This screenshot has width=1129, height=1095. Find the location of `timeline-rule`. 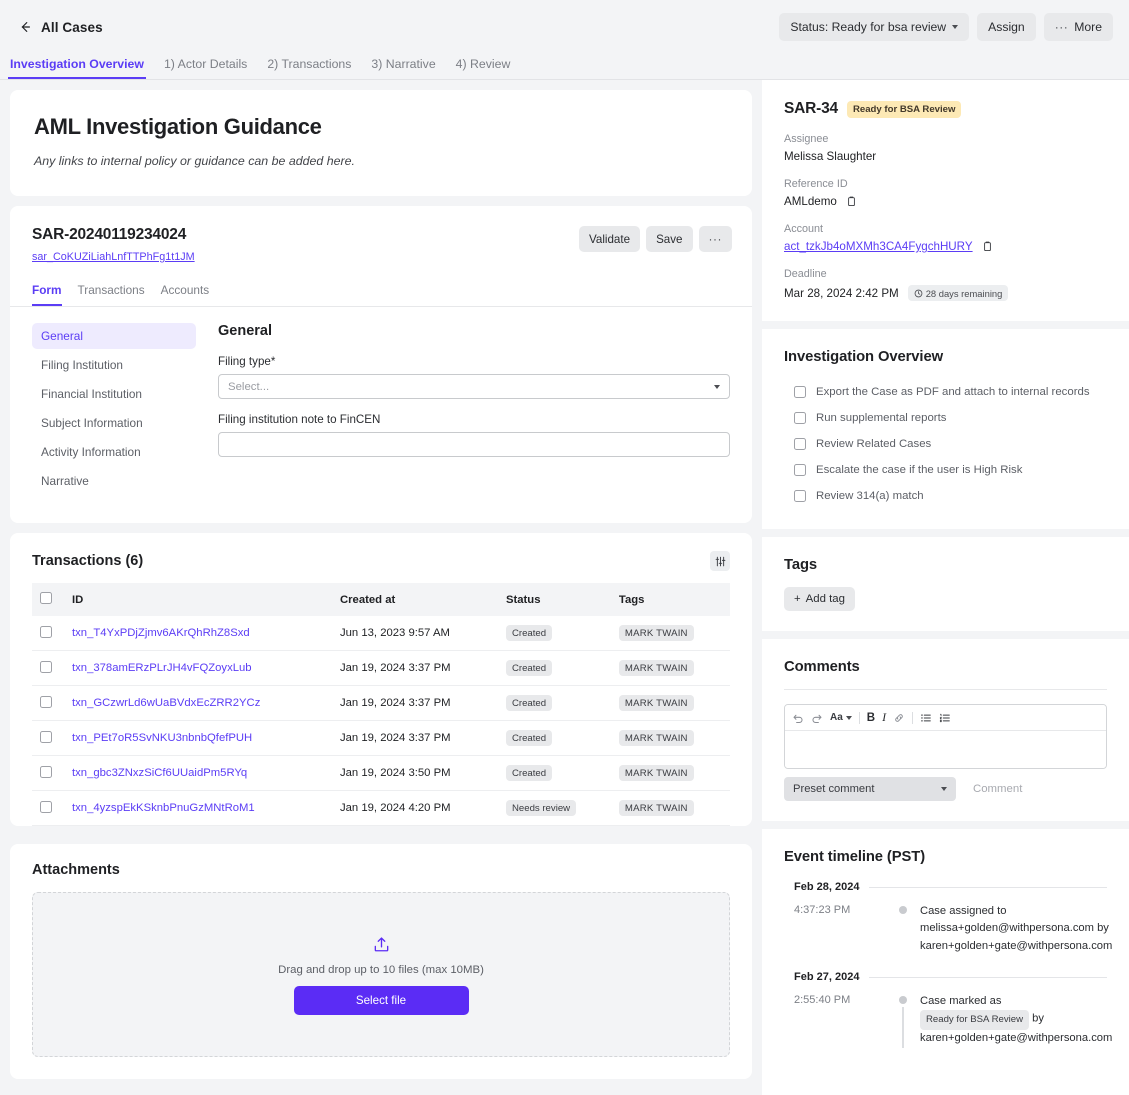

timeline-rule is located at coordinates (988, 887).